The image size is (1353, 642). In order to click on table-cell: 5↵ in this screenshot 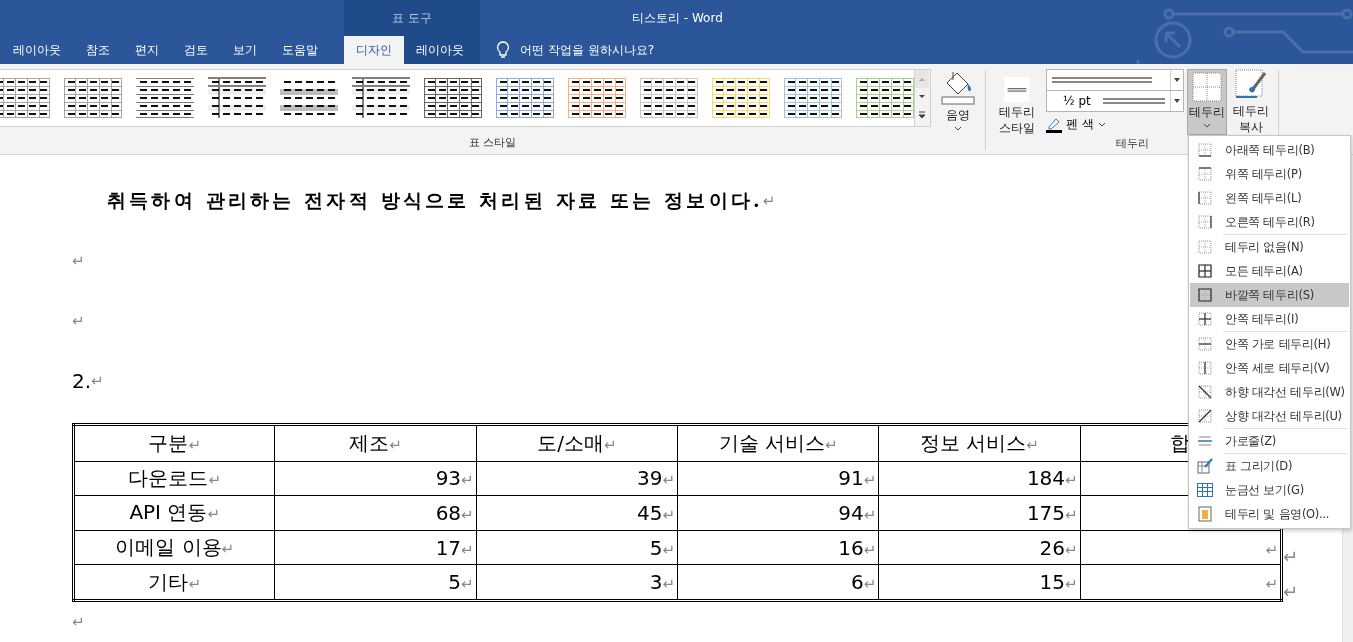, I will do `click(577, 547)`.